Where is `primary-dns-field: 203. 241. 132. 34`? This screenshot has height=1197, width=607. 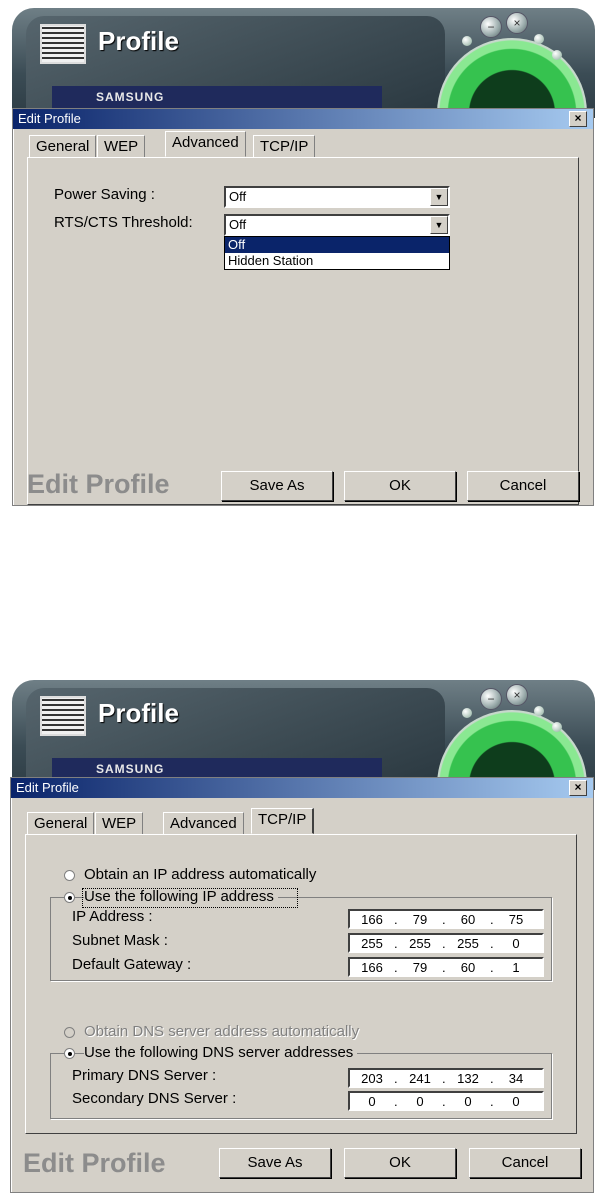 primary-dns-field: 203. 241. 132. 34 is located at coordinates (446, 1078).